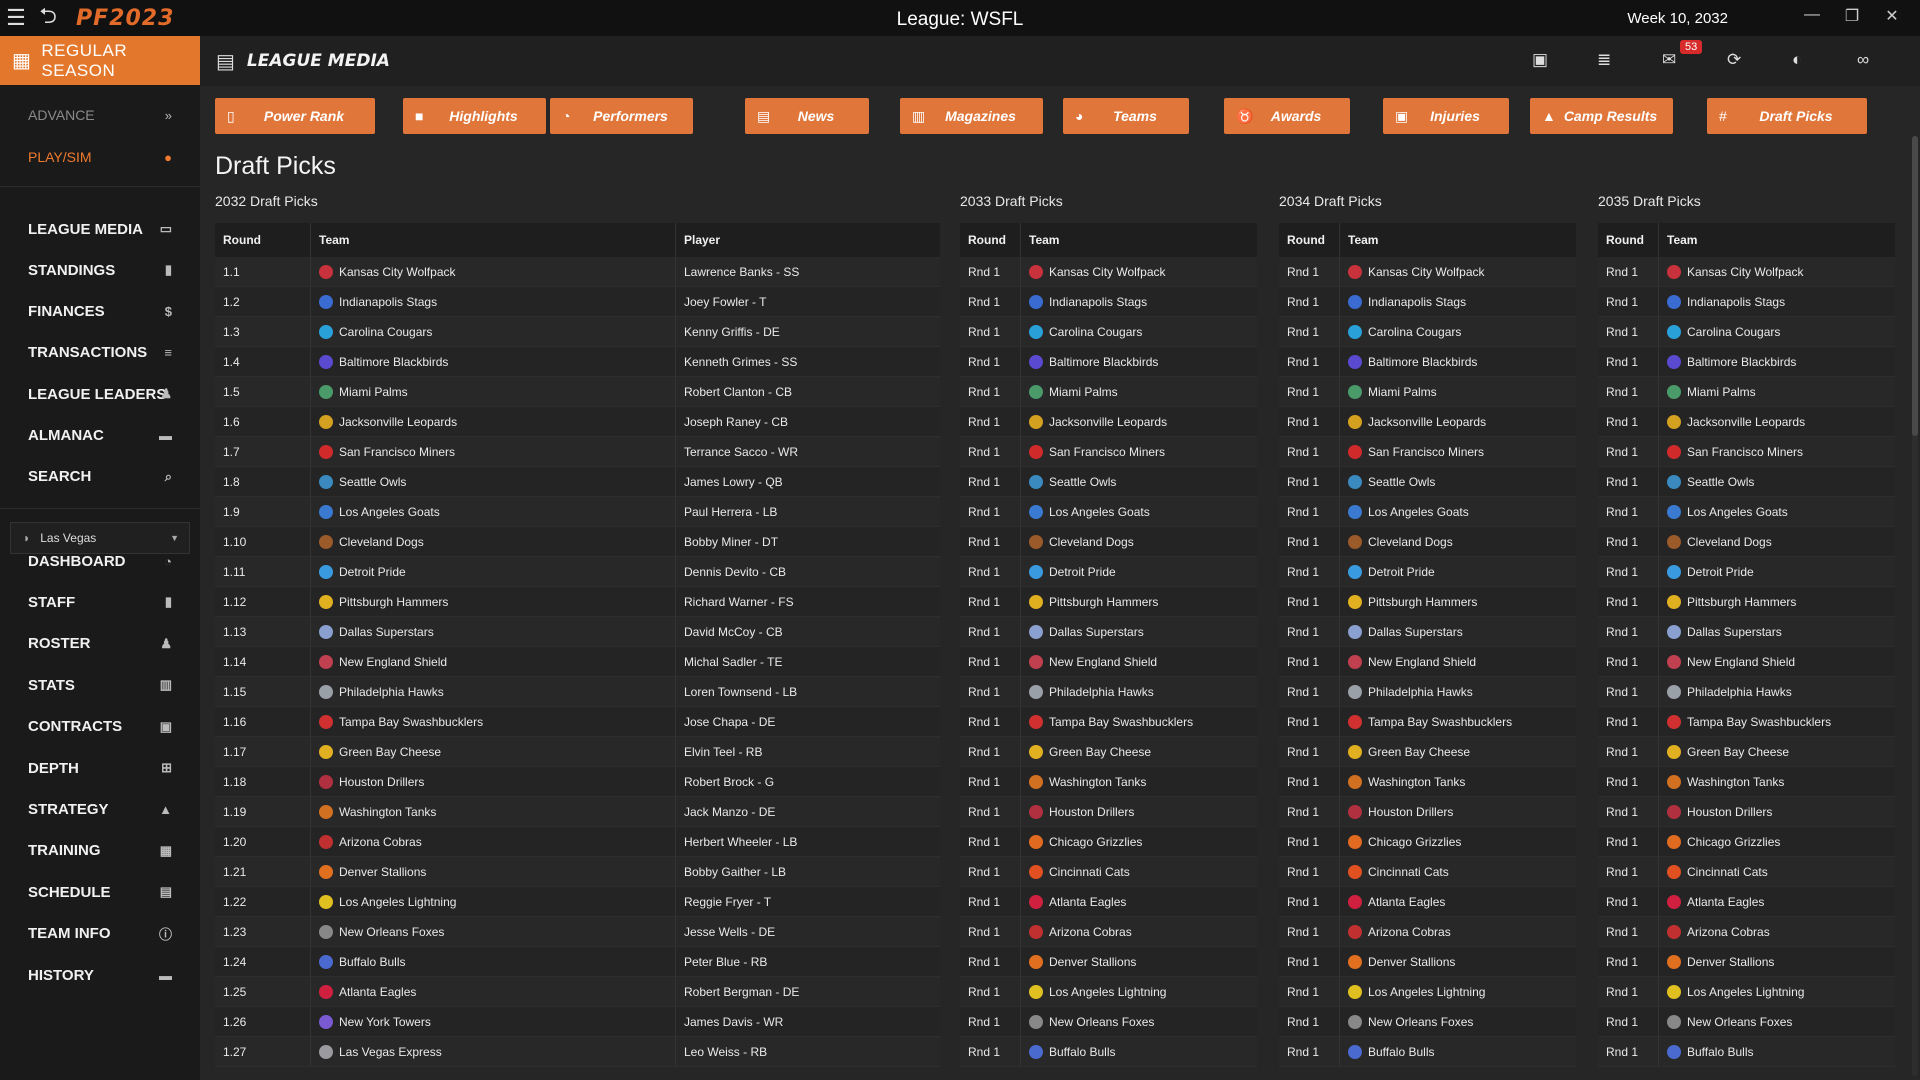 This screenshot has height=1080, width=1920. I want to click on team-cell: Detroit Pride, so click(492, 571).